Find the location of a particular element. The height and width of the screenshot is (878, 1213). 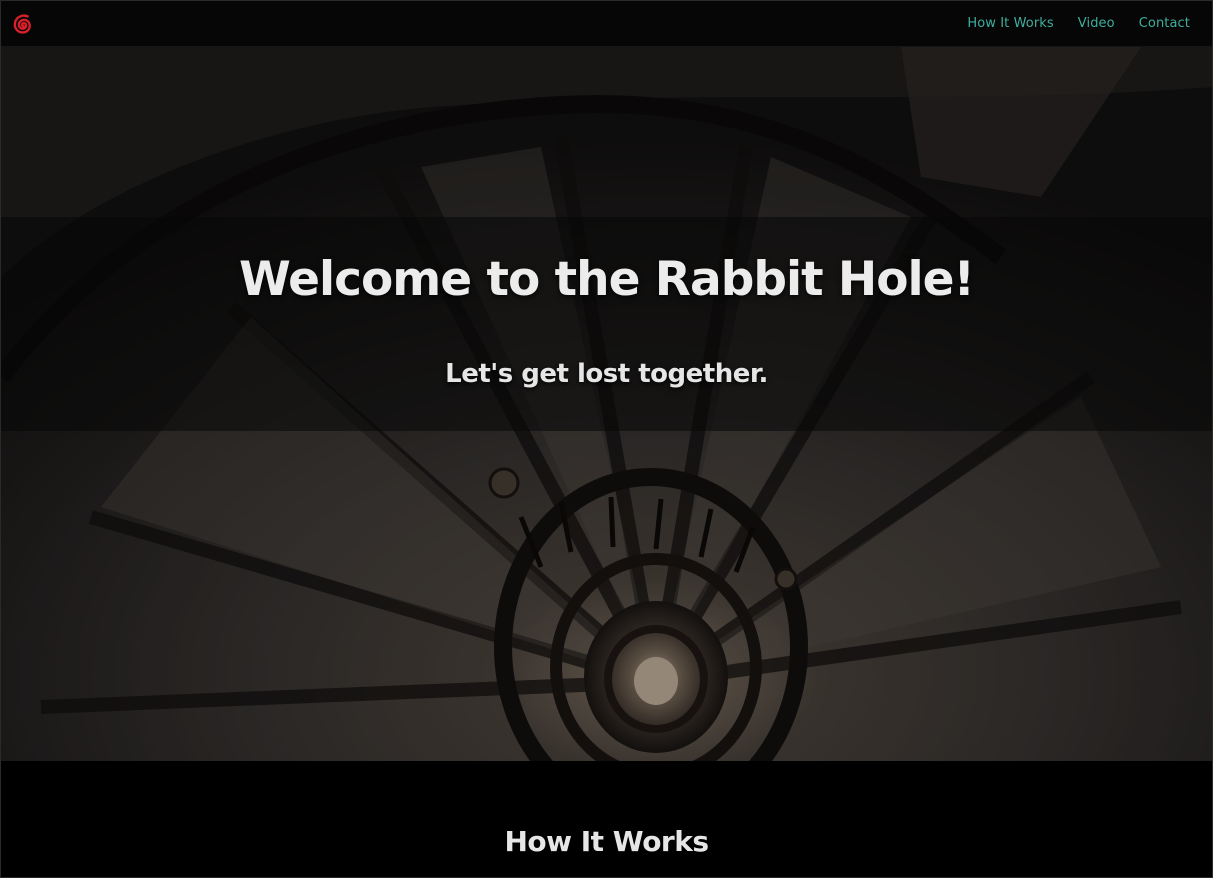

top-navbar: How It Works Video Contact is located at coordinates (606, 24).